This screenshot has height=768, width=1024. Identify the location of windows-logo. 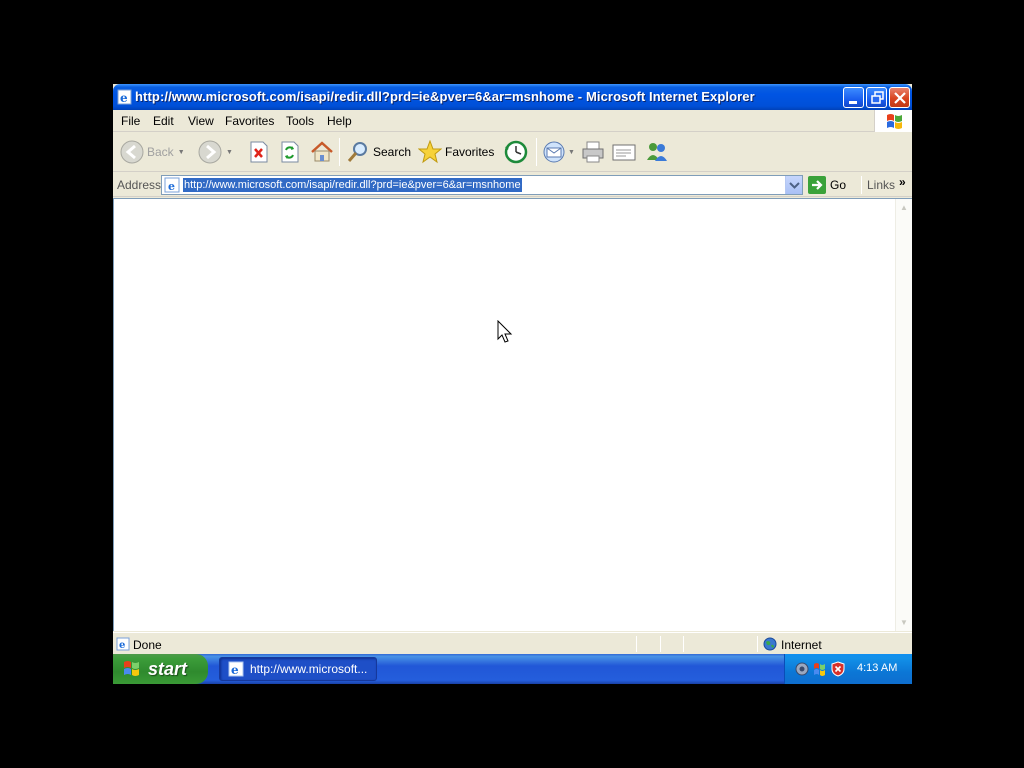
(893, 121).